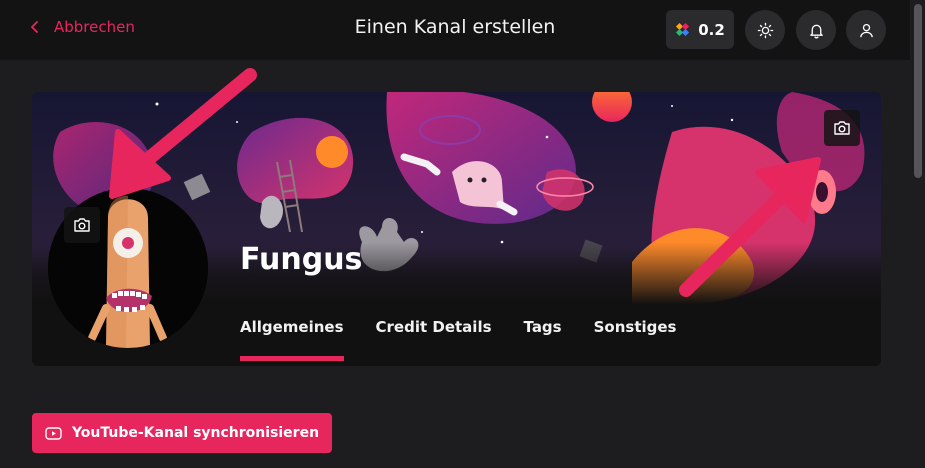  What do you see at coordinates (918, 91) in the screenshot?
I see `scrollbar-thumb` at bounding box center [918, 91].